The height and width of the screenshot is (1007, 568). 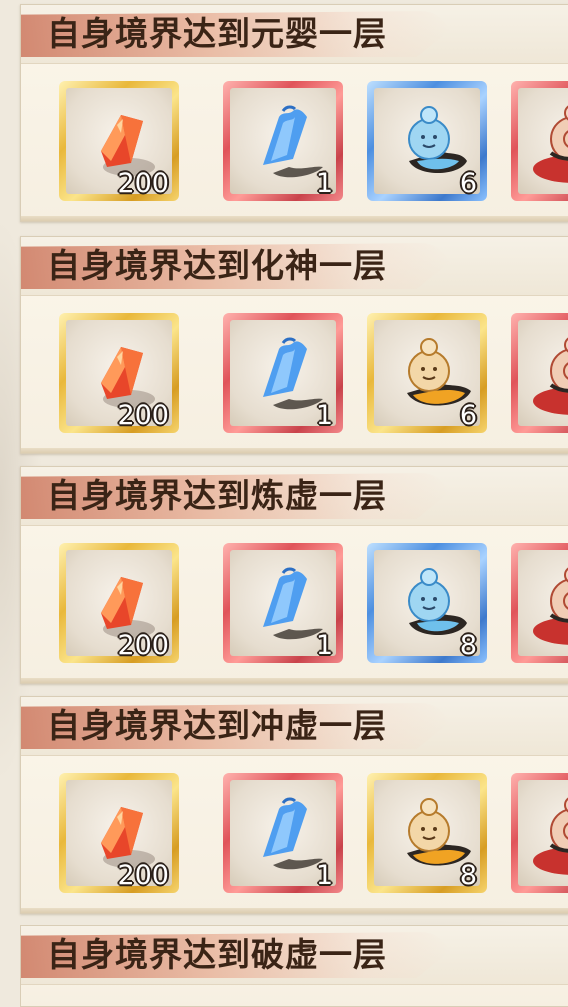 I want to click on reward-slot-blue-gourd: 6, so click(x=427, y=141).